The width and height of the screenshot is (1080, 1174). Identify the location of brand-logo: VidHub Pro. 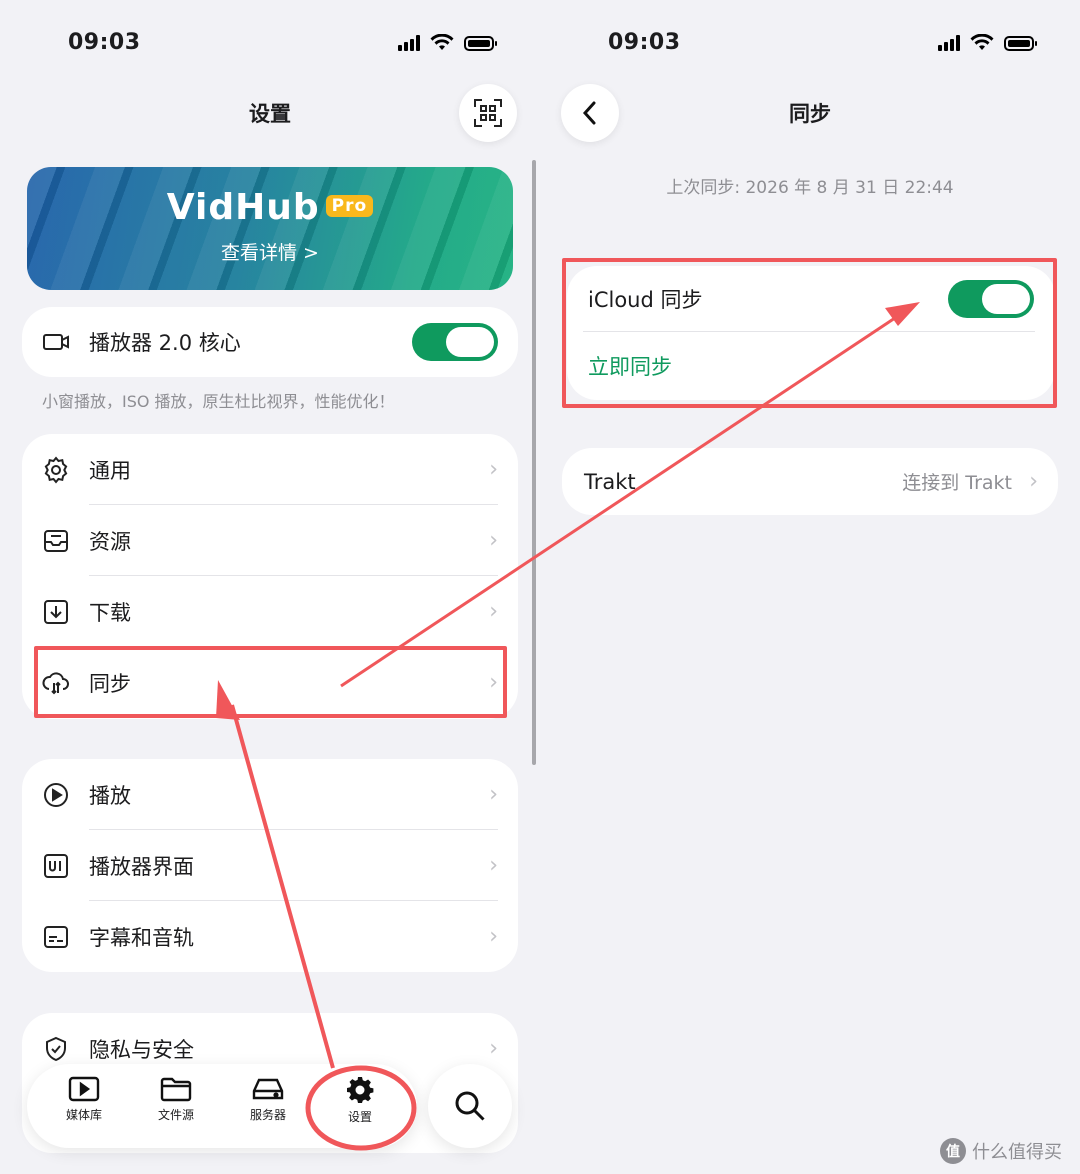
(270, 207).